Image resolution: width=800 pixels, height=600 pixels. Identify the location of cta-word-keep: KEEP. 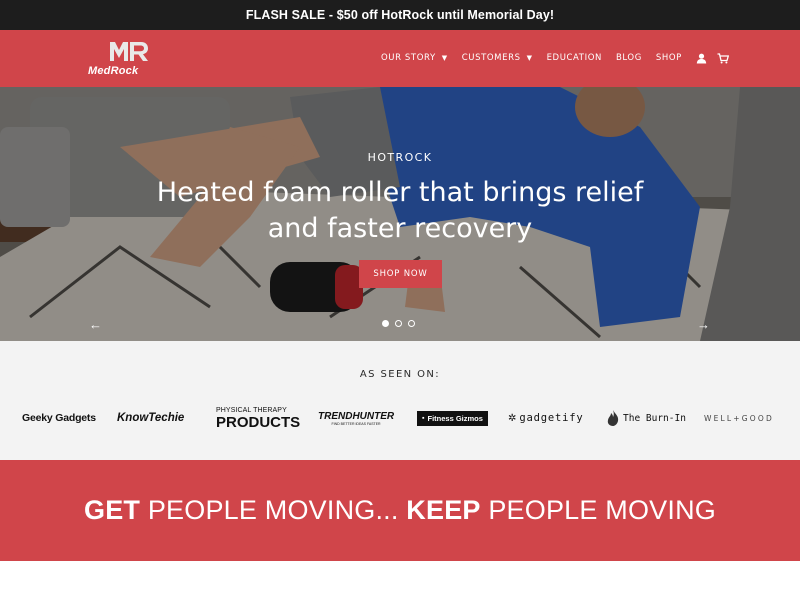
(443, 510).